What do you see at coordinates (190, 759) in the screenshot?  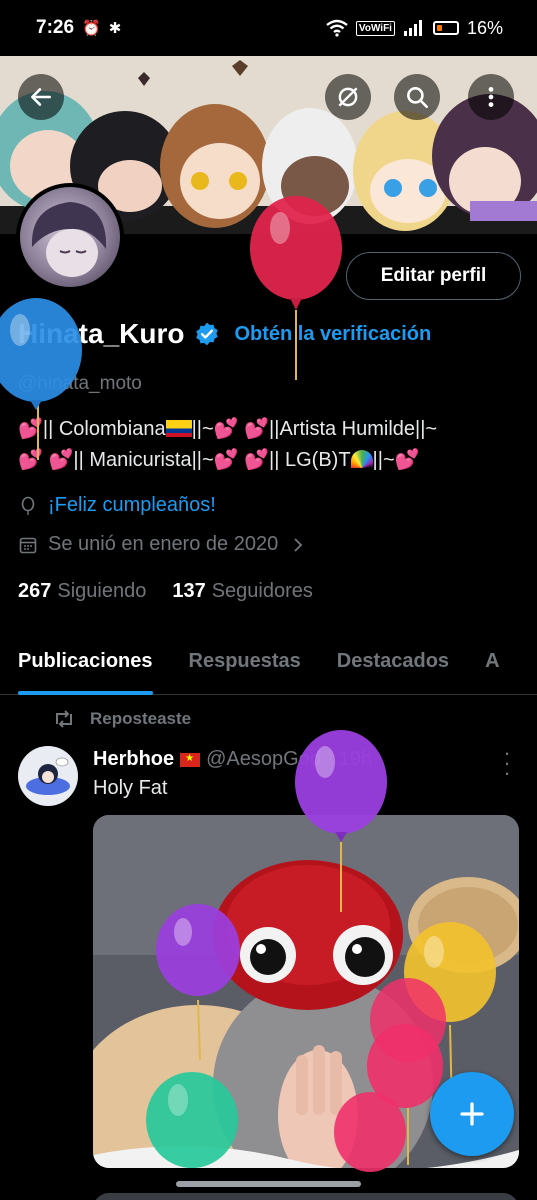 I see `vietnam-flag-icon` at bounding box center [190, 759].